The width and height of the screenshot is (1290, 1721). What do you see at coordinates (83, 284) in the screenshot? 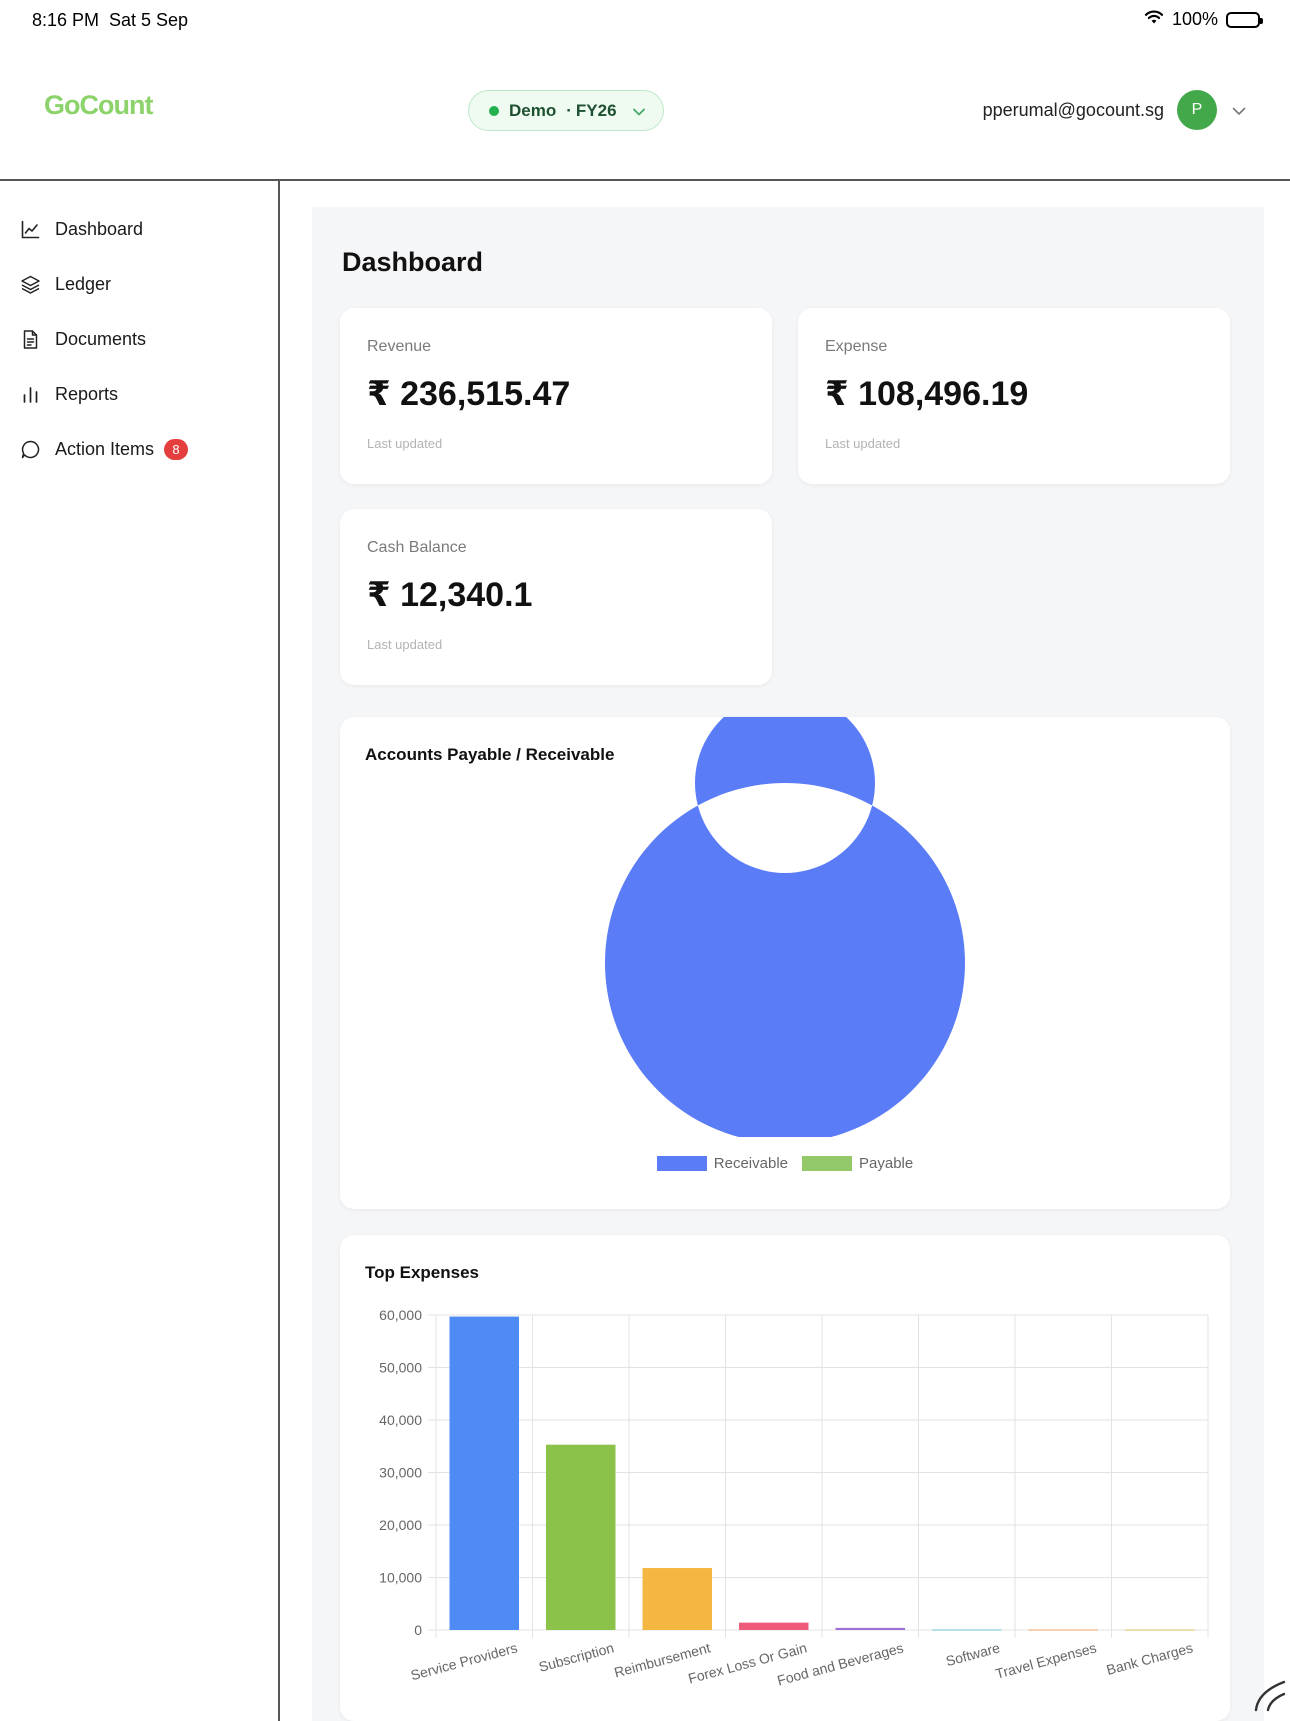
I see `sidebar-item-label: Ledger` at bounding box center [83, 284].